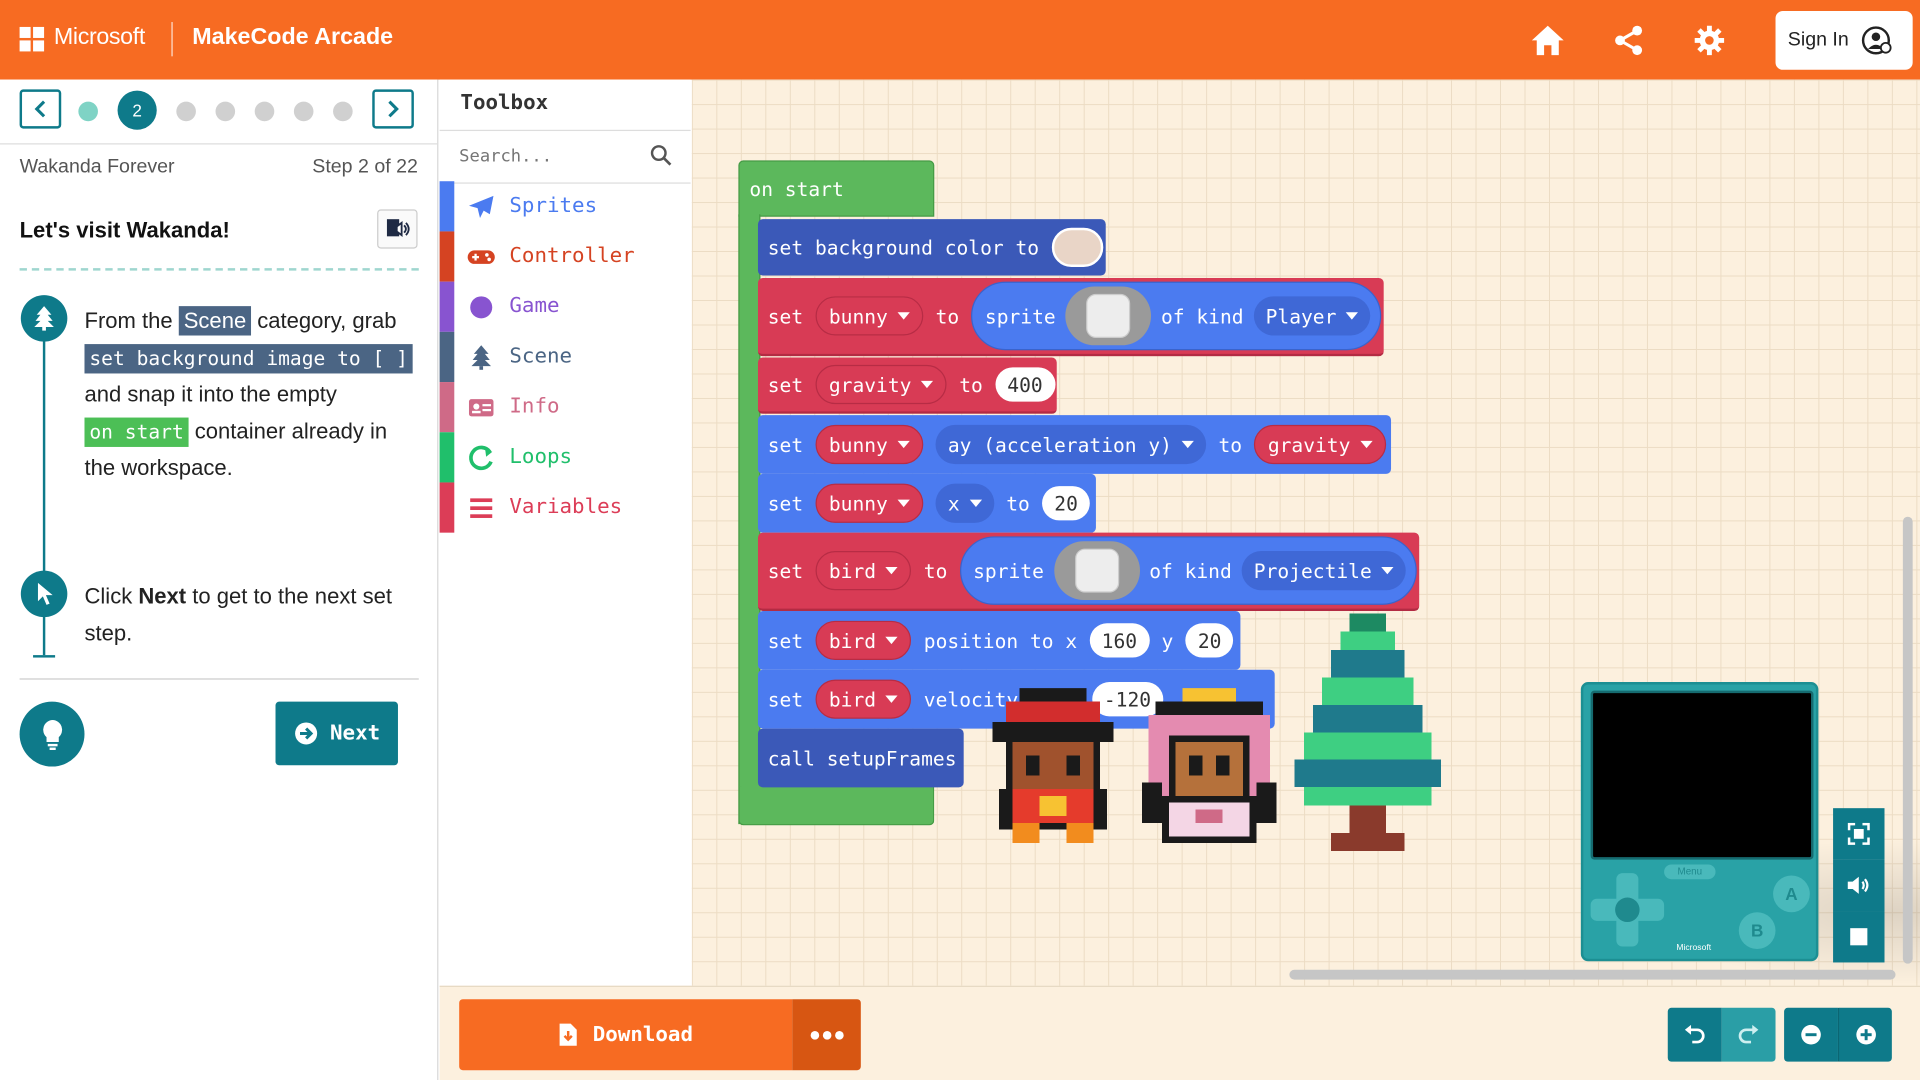 The image size is (1920, 1080). Describe the element at coordinates (44, 594) in the screenshot. I see `pointer-step-icon` at that location.